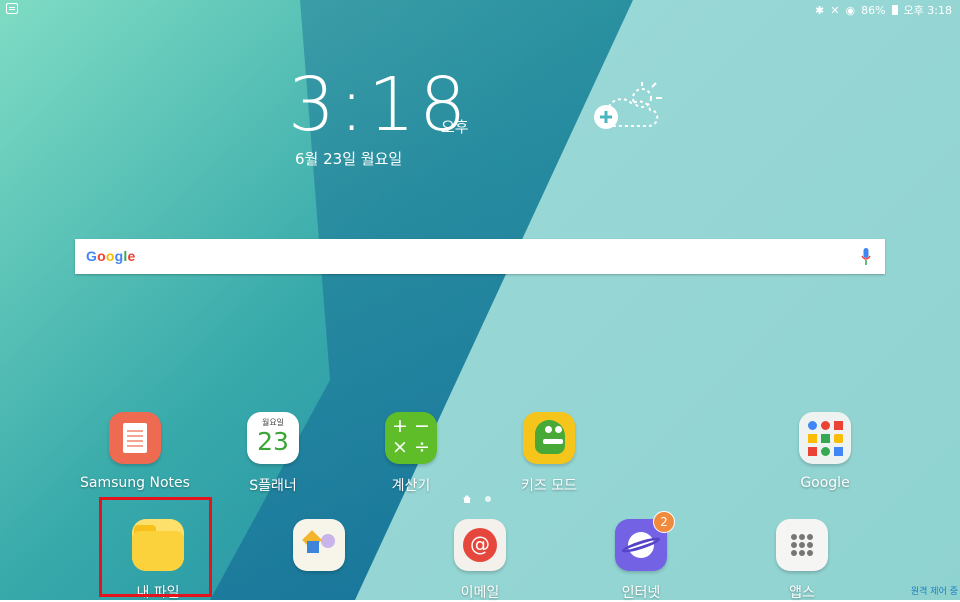  I want to click on kids-mode-dinosaur-icon, so click(549, 438).